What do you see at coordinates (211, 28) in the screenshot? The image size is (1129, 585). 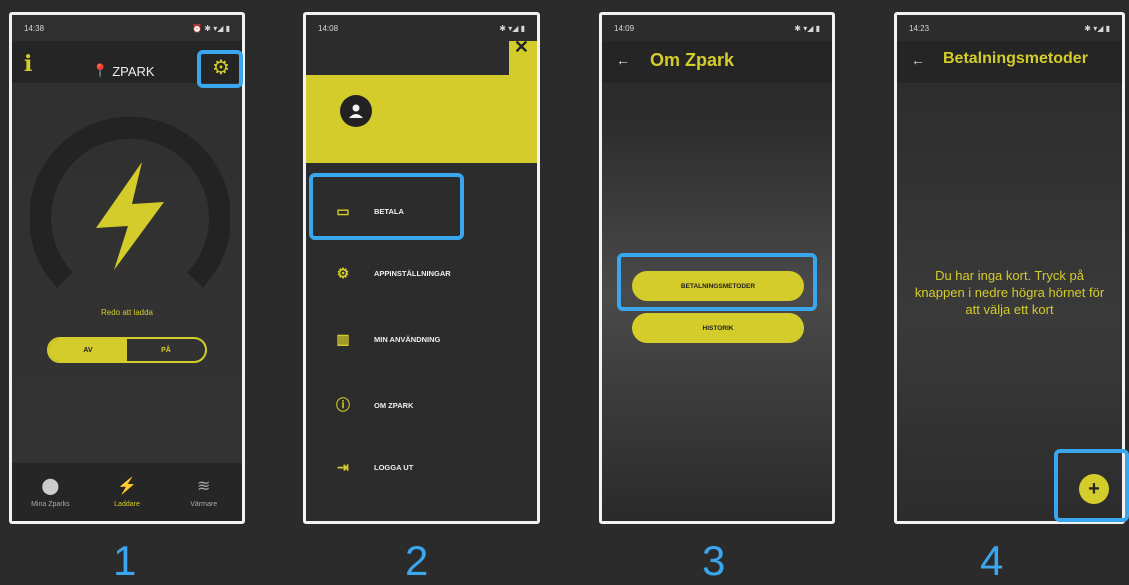 I see `status-icons: ⏰ ✱ ▾◢ ▮` at bounding box center [211, 28].